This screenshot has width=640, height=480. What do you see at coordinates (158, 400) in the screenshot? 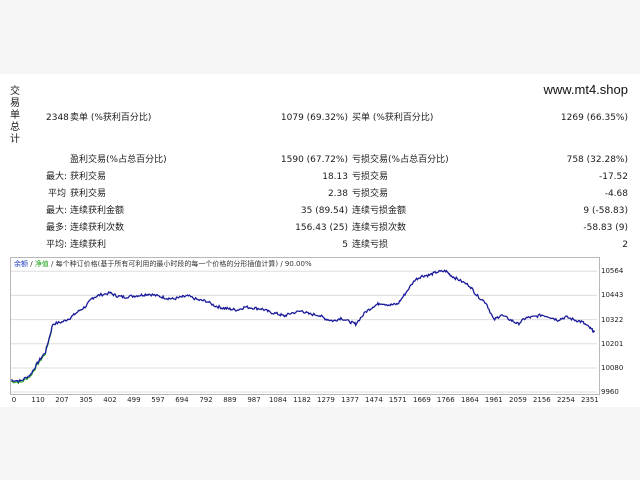
I see `x-tick-label: 597` at bounding box center [158, 400].